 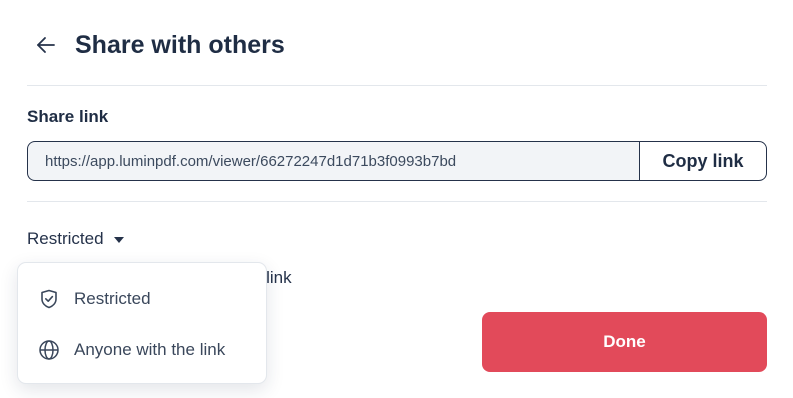 What do you see at coordinates (65, 238) in the screenshot?
I see `access-level-value: Restricted` at bounding box center [65, 238].